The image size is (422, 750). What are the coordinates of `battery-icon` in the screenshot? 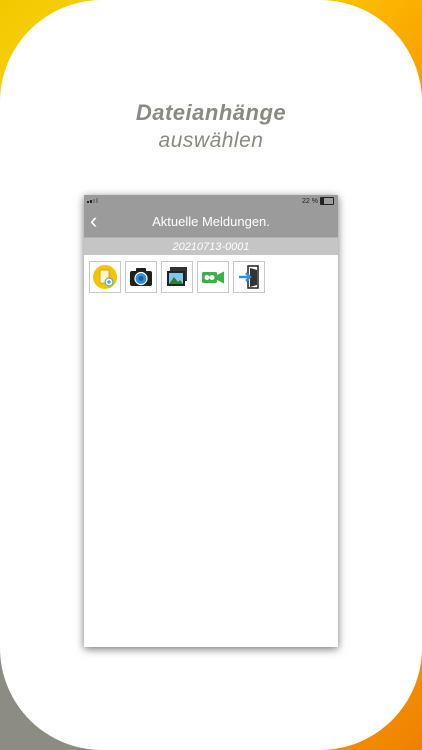 It's located at (327, 201).